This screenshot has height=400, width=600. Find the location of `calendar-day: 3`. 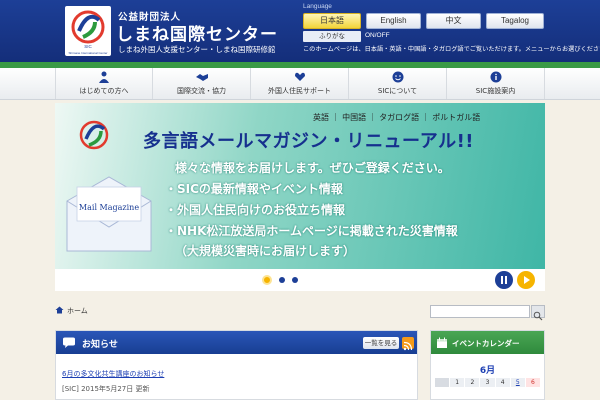

calendar-day: 3 is located at coordinates (487, 382).